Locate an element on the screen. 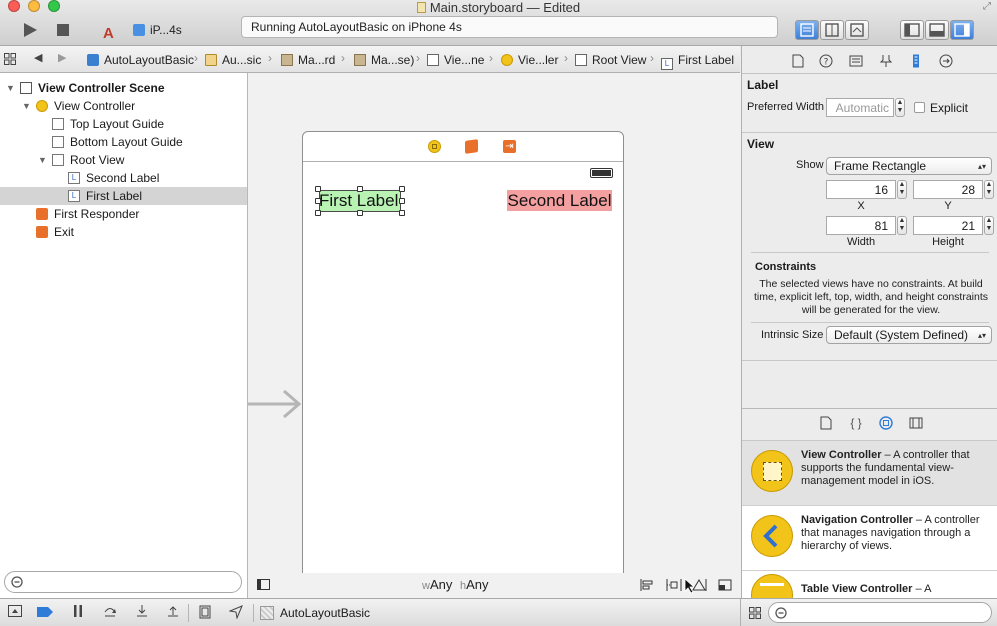 The height and width of the screenshot is (626, 997). standard-editor-button is located at coordinates (807, 30).